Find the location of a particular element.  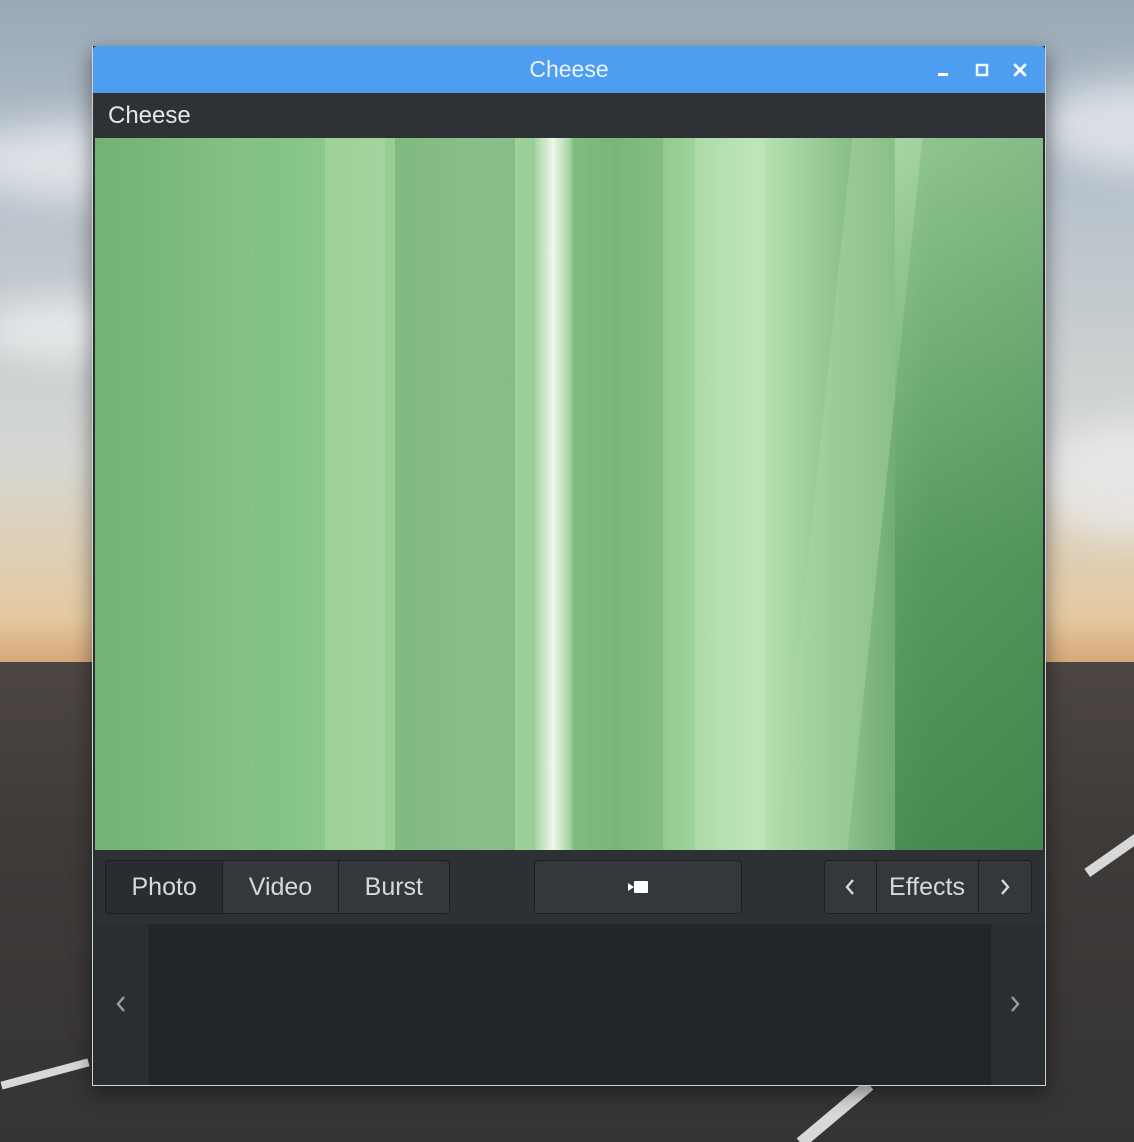

maximize-button is located at coordinates (982, 70).